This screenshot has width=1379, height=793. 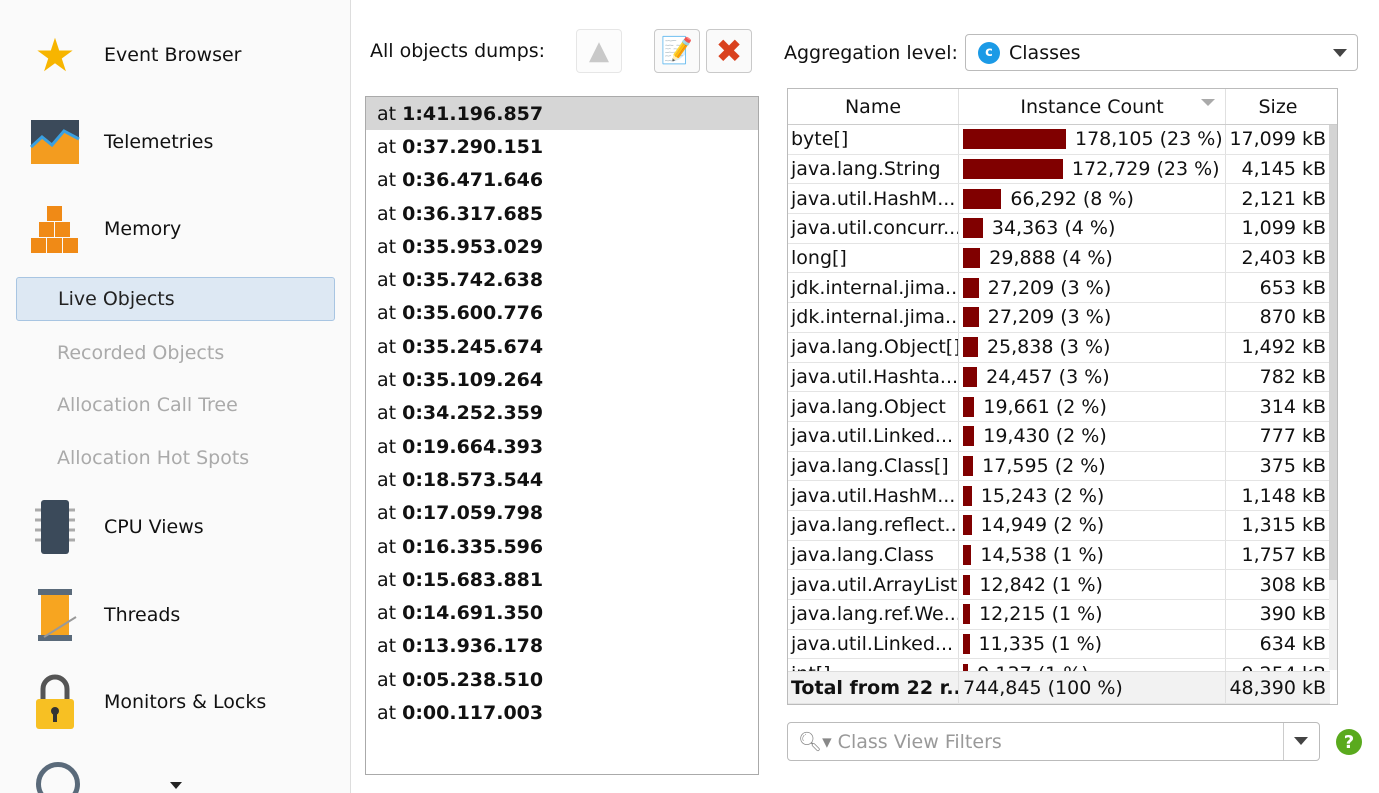 I want to click on dump-item: at 0:14.691.350, so click(x=562, y=612).